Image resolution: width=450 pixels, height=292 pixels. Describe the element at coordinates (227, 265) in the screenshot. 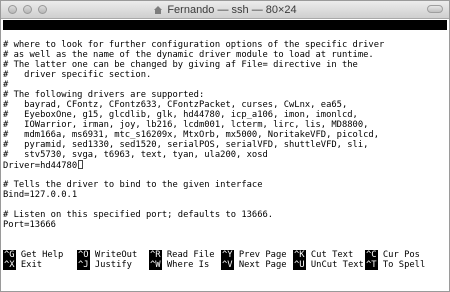

I see `shortcut-key: ^V` at that location.